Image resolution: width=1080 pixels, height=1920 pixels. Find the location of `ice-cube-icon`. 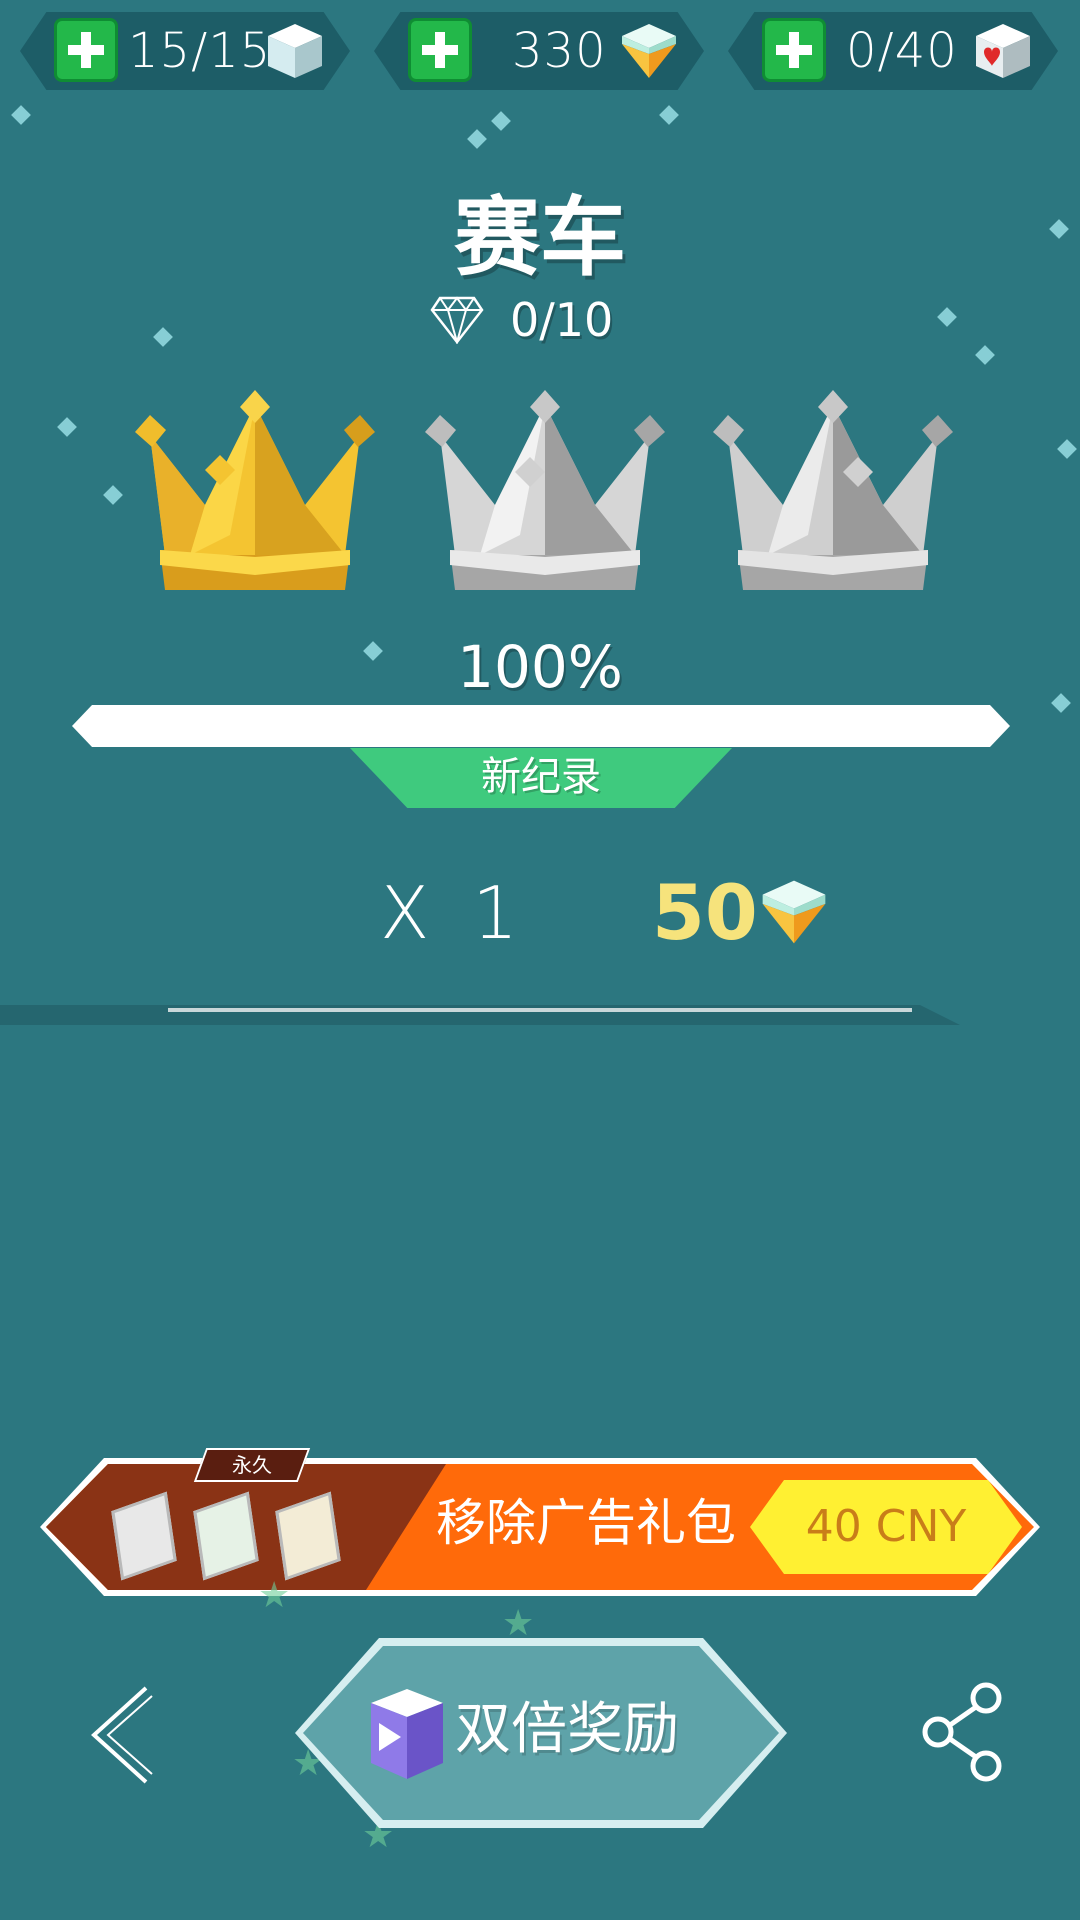

ice-cube-icon is located at coordinates (295, 51).